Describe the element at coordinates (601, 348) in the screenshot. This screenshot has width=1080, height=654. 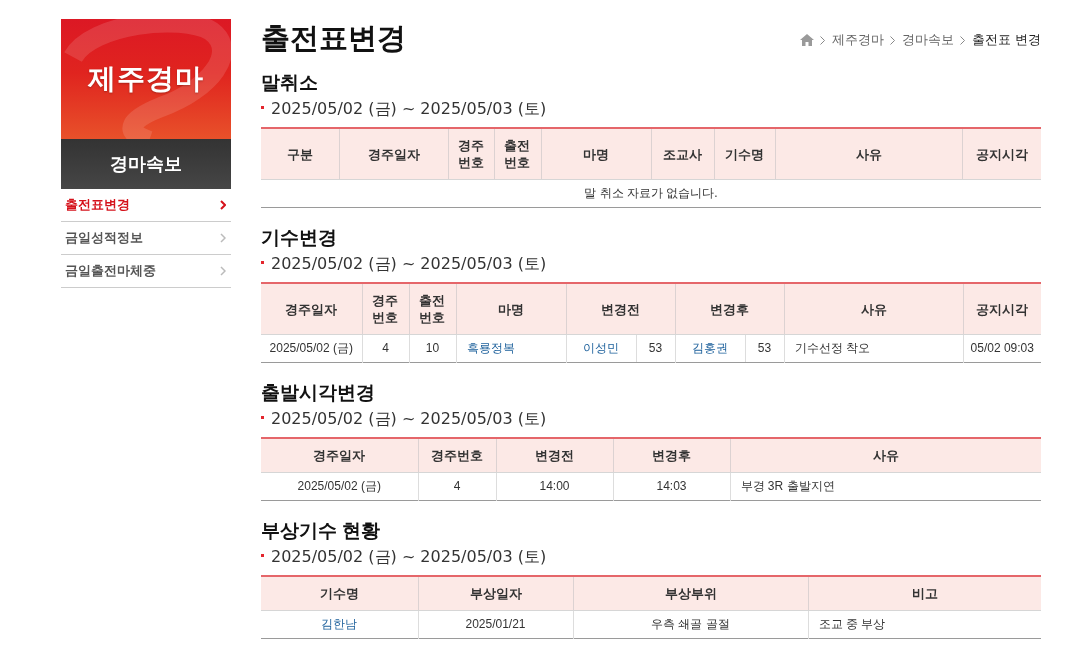
I see `name-link: 이성민` at that location.